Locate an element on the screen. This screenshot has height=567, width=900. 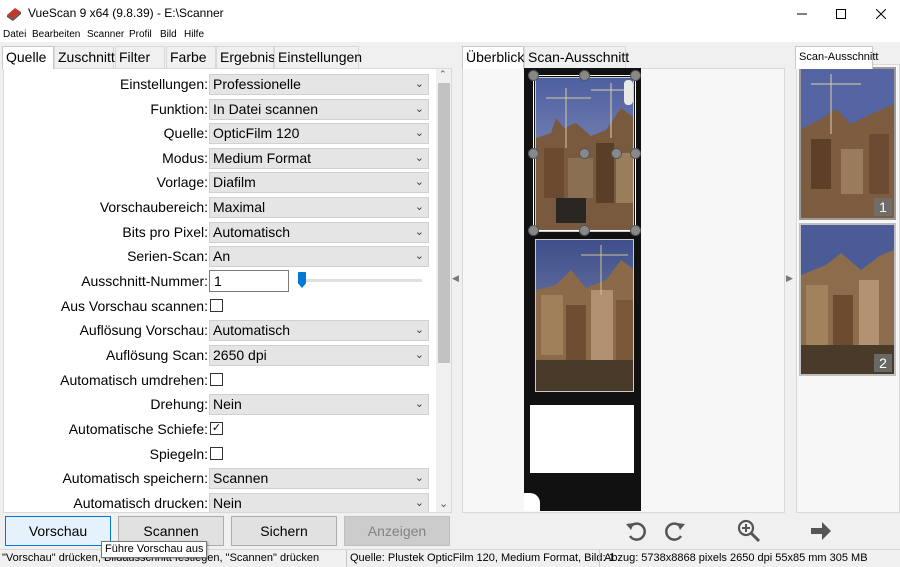
ausschnitt-slider-track is located at coordinates (362, 280).